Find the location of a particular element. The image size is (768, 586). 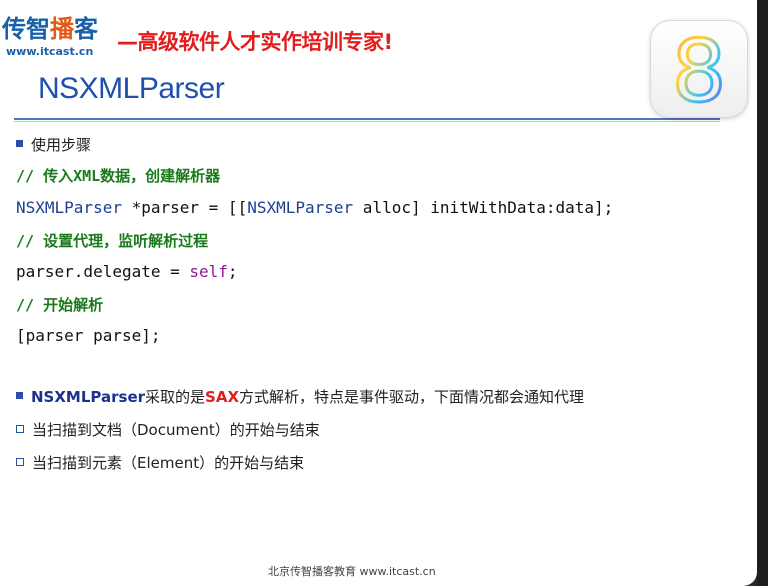

code-line-2: parser.delegate = self; is located at coordinates (127, 271).